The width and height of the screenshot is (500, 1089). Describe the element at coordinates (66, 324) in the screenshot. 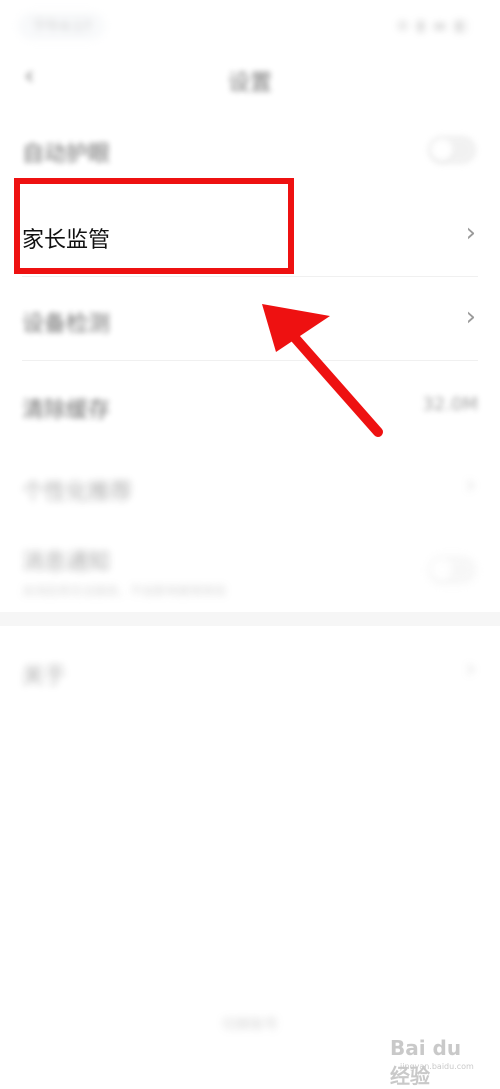

I see `device-check-label: 设备检测` at that location.